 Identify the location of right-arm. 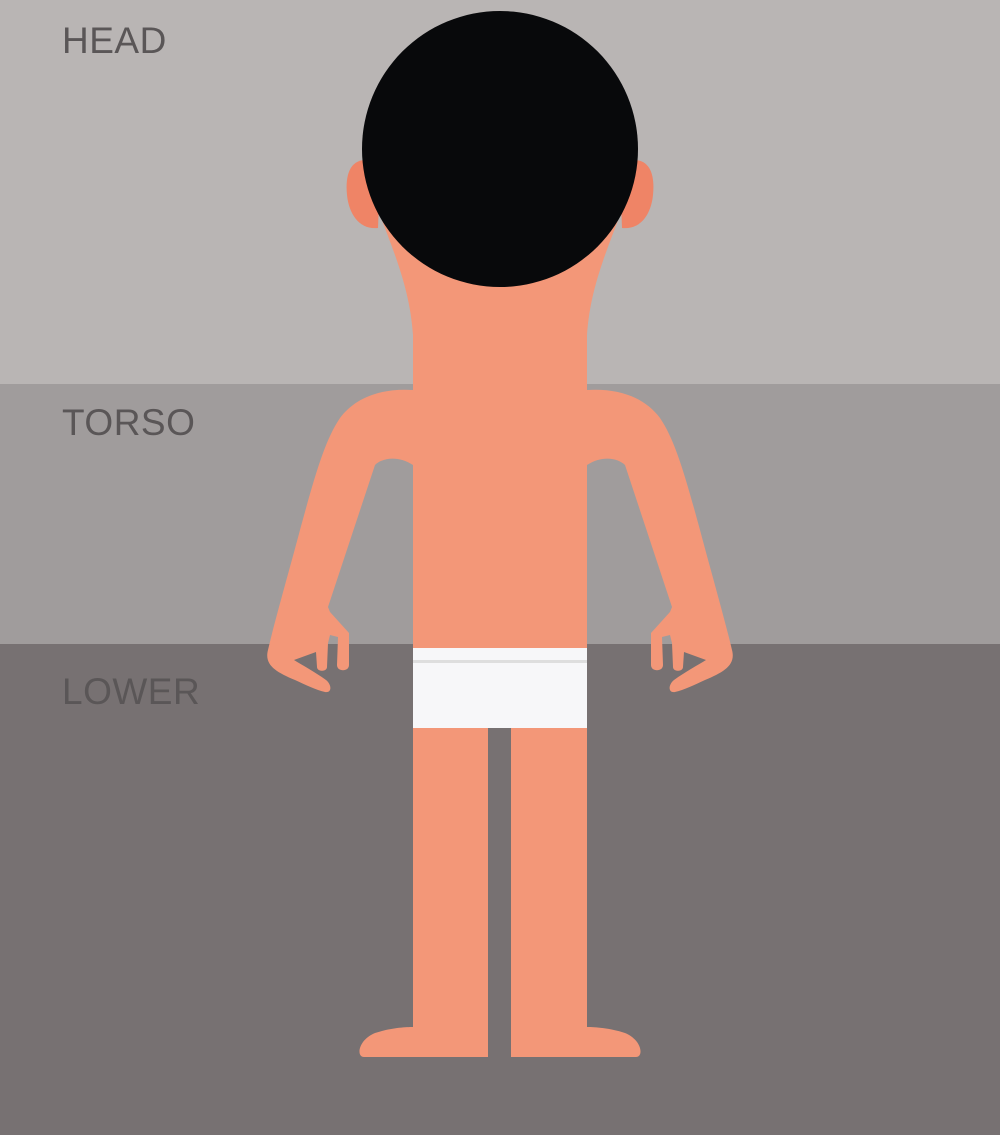
(660, 541).